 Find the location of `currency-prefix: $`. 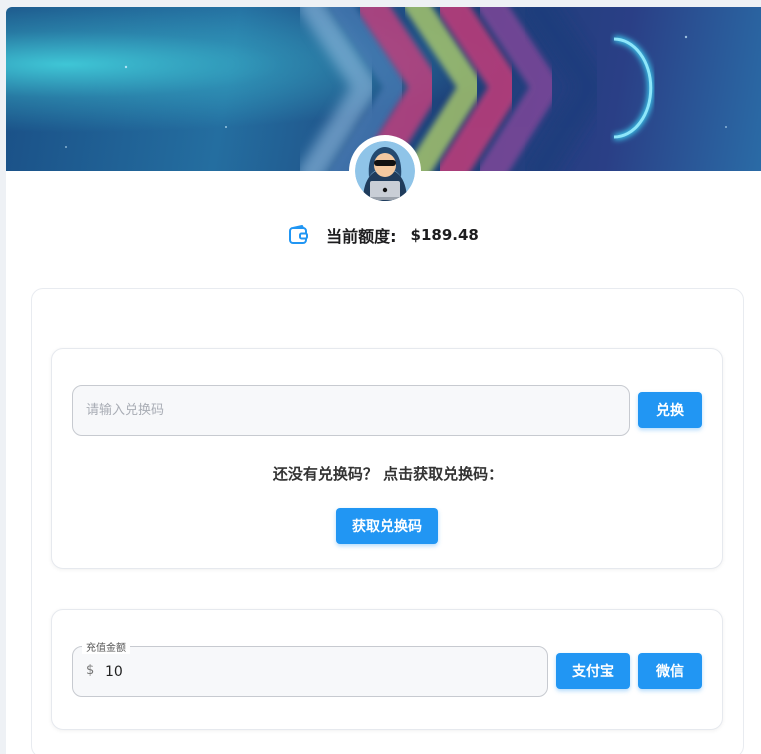

currency-prefix: $ is located at coordinates (90, 670).